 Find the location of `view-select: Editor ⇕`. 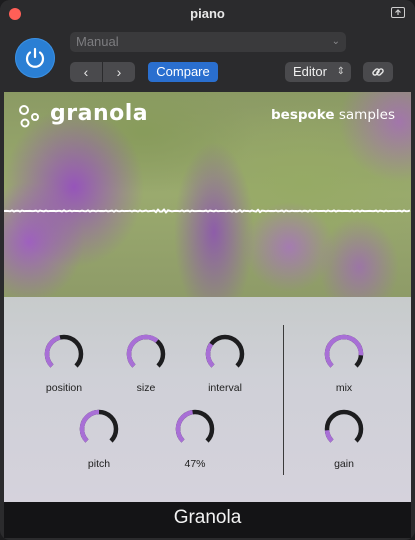

view-select: Editor ⇕ is located at coordinates (318, 72).